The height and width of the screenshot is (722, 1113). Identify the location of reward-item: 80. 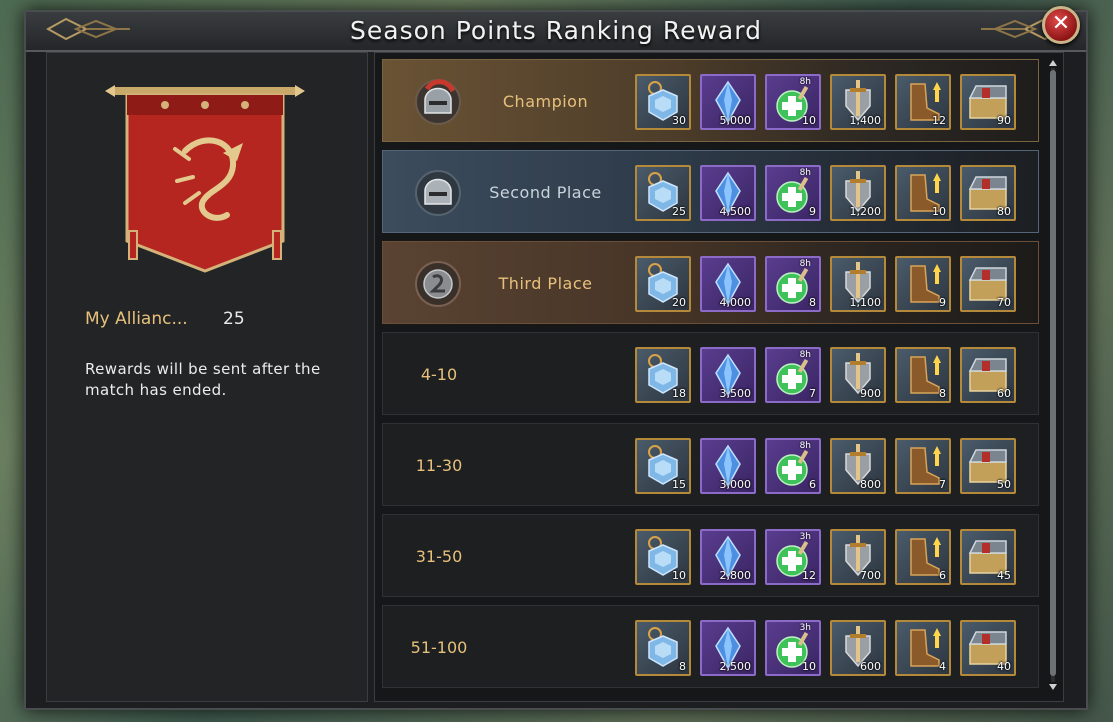
(988, 193).